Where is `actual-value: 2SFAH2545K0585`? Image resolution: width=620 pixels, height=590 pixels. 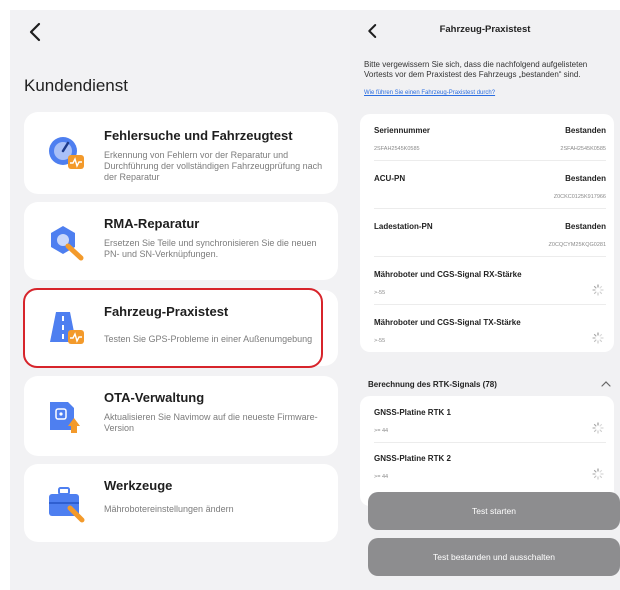
actual-value: 2SFAH2545K0585 is located at coordinates (583, 149).